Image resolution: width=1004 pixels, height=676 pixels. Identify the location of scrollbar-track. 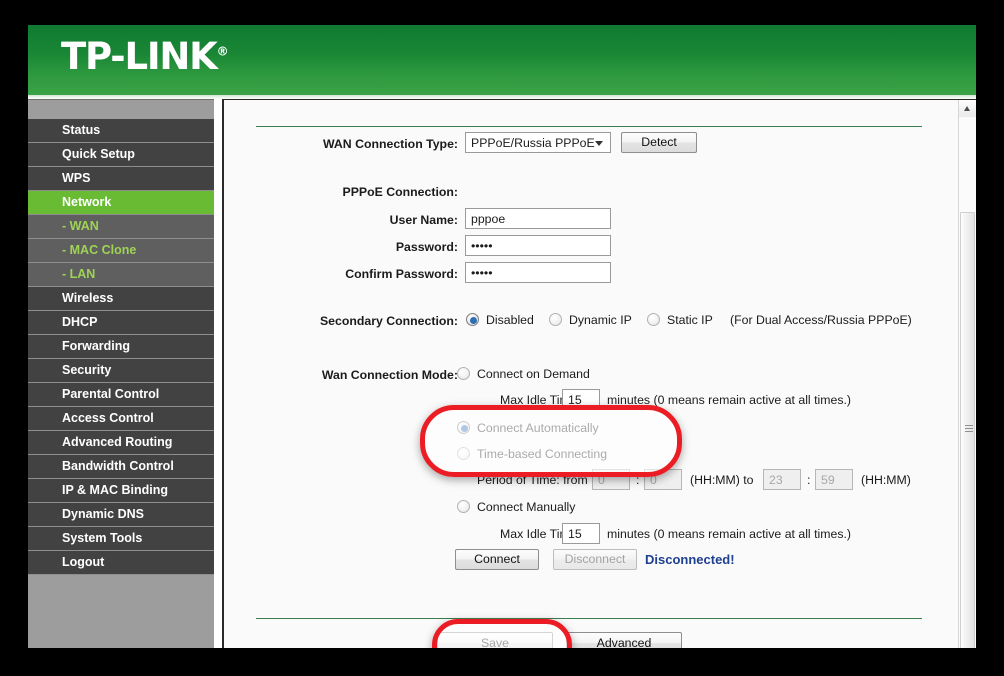
(967, 382).